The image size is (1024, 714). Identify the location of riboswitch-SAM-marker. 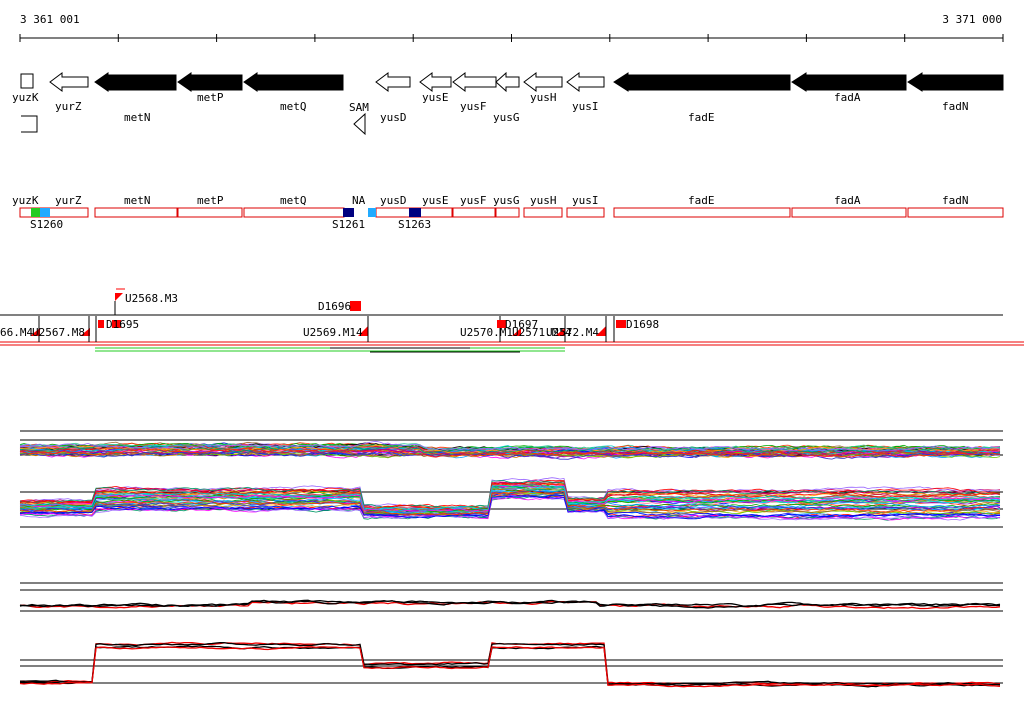
(359, 124).